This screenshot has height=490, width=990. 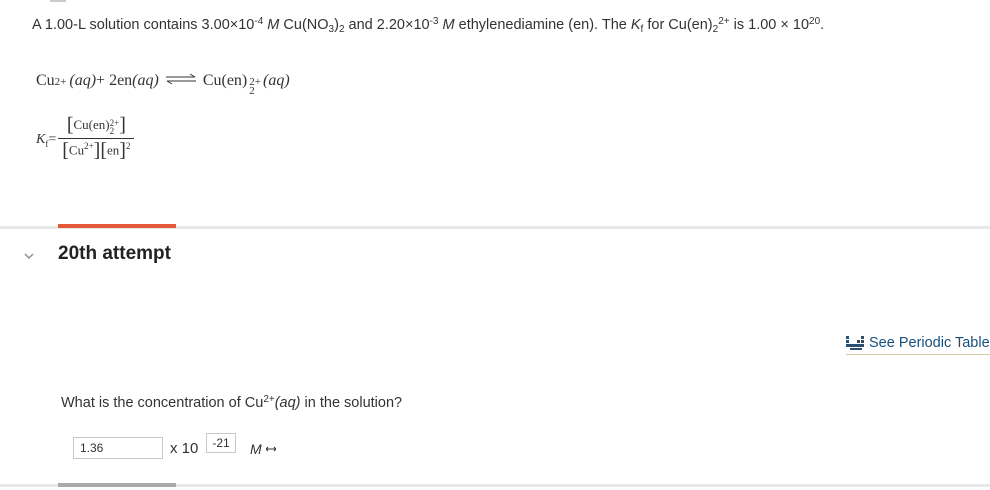 What do you see at coordinates (96, 125) in the screenshot?
I see `kf-numerator: [Cu(en) 2+ 2]` at bounding box center [96, 125].